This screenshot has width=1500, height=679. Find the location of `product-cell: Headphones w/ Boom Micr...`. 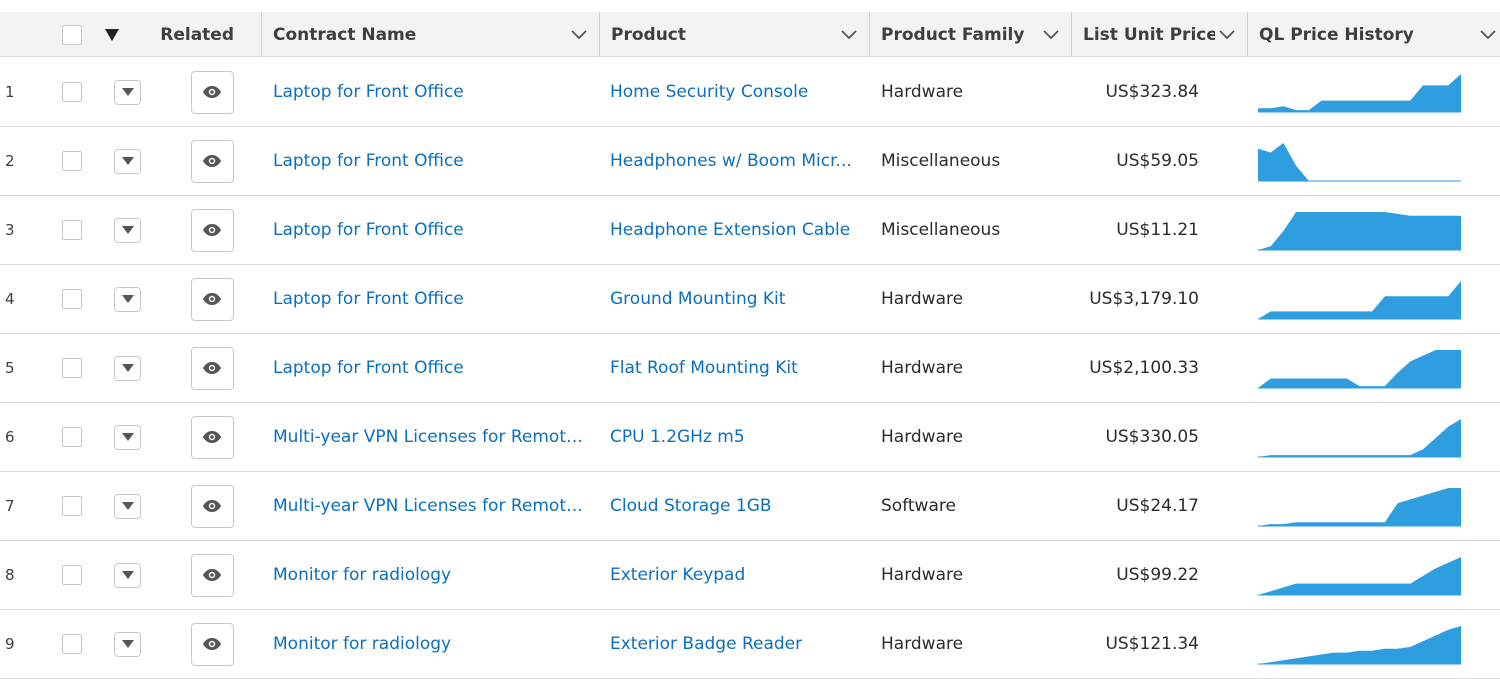

product-cell: Headphones w/ Boom Micr... is located at coordinates (735, 161).